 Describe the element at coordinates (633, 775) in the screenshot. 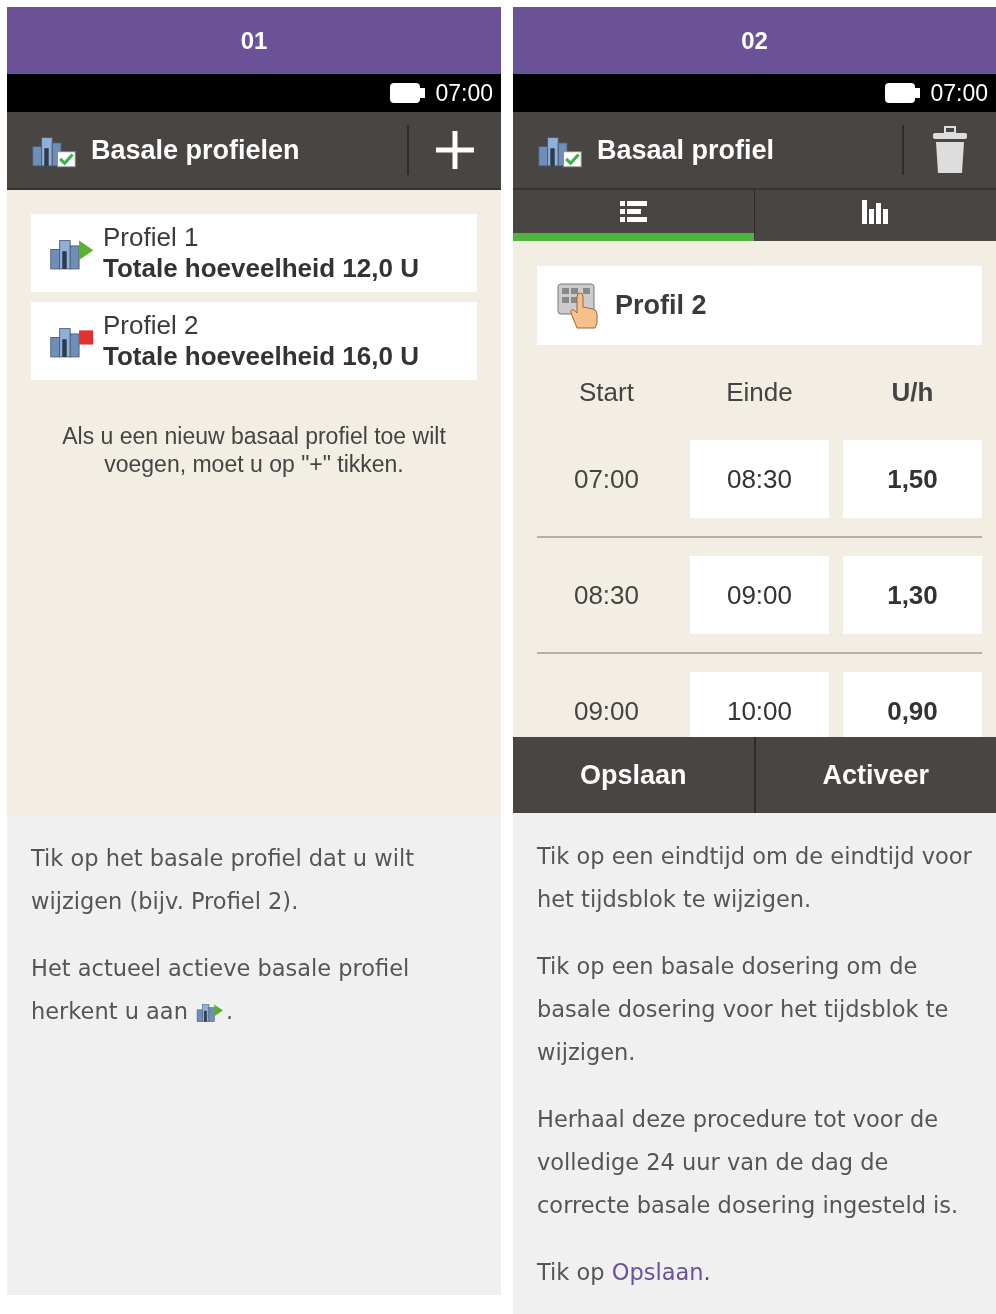

I see `action-button: Opslaan` at that location.